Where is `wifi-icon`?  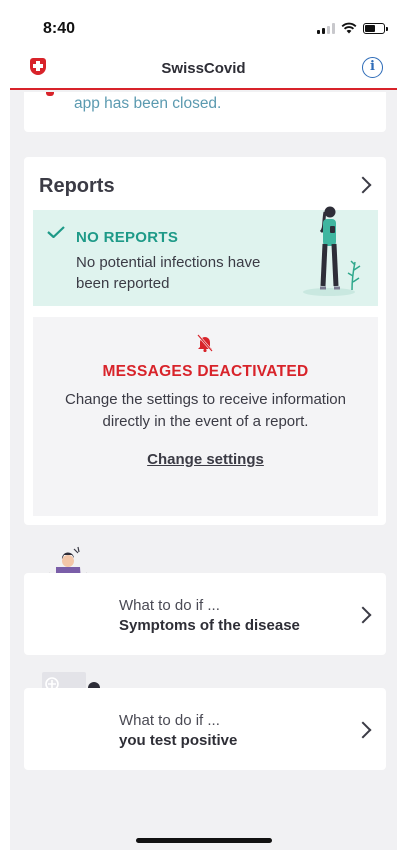 wifi-icon is located at coordinates (349, 28).